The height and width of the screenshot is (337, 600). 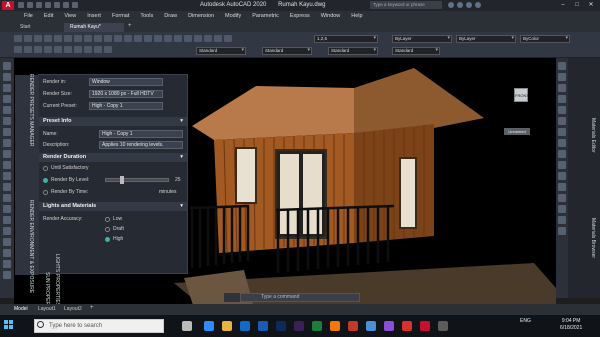 I want to click on insert-block-icon, so click(x=7, y=187).